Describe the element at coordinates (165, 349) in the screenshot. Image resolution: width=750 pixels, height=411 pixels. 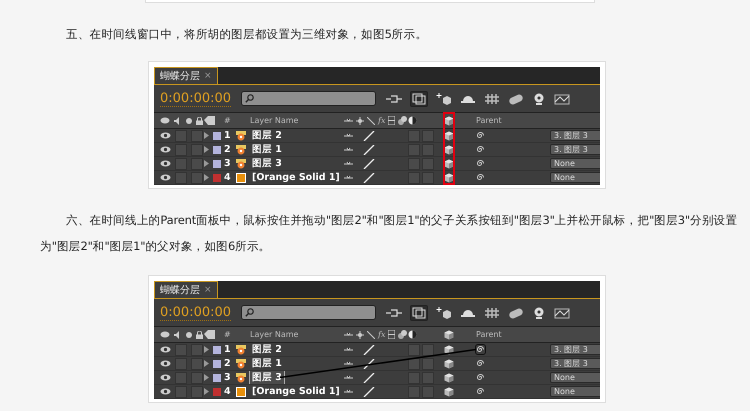
I see `eye-icon` at that location.